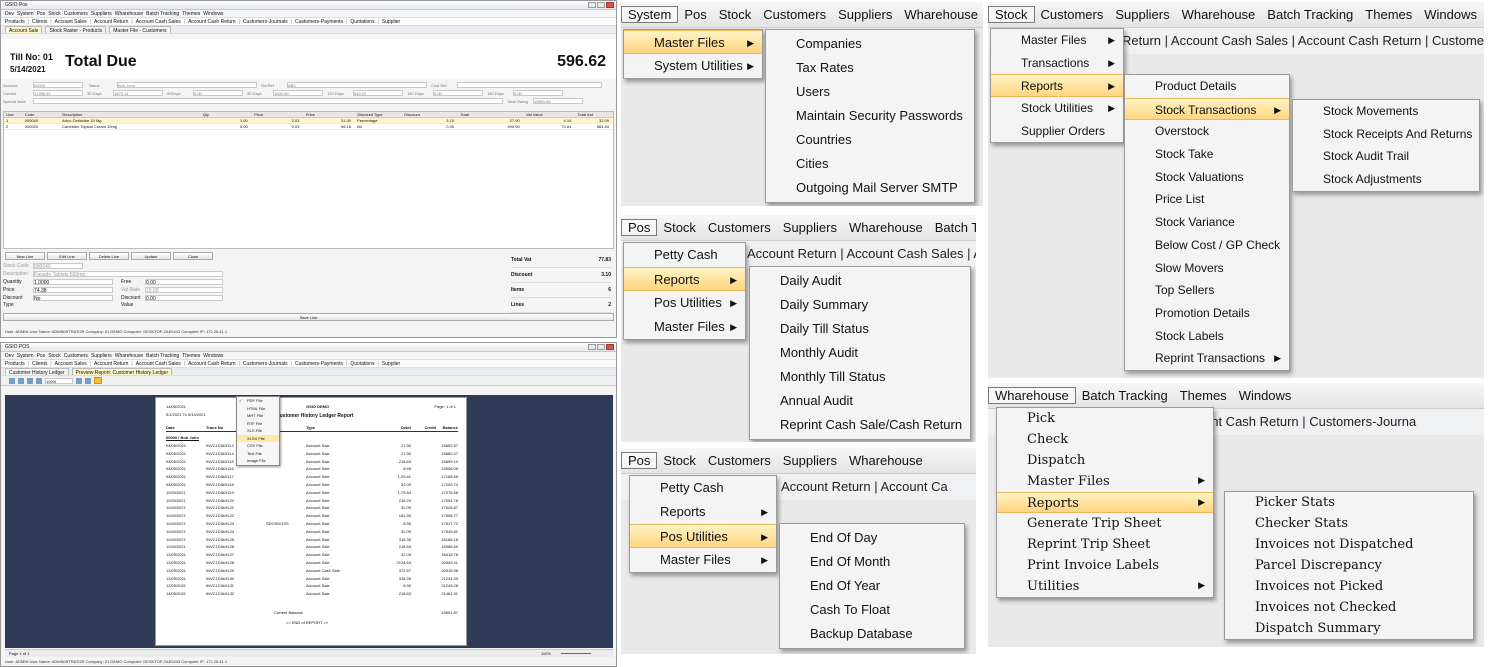 The height and width of the screenshot is (667, 1504). I want to click on column-header: Price, so click(278, 114).